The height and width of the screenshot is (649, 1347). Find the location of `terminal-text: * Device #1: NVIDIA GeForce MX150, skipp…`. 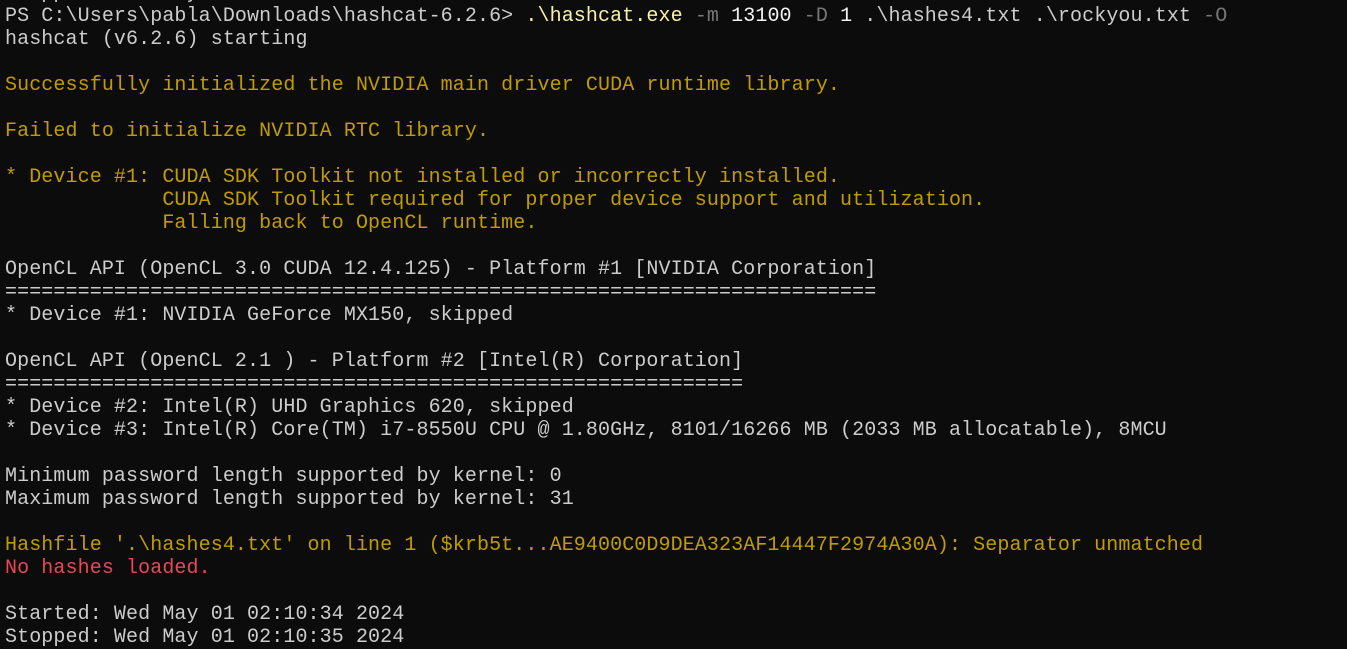

terminal-text: * Device #1: NVIDIA GeForce MX150, skipp… is located at coordinates (259, 315).